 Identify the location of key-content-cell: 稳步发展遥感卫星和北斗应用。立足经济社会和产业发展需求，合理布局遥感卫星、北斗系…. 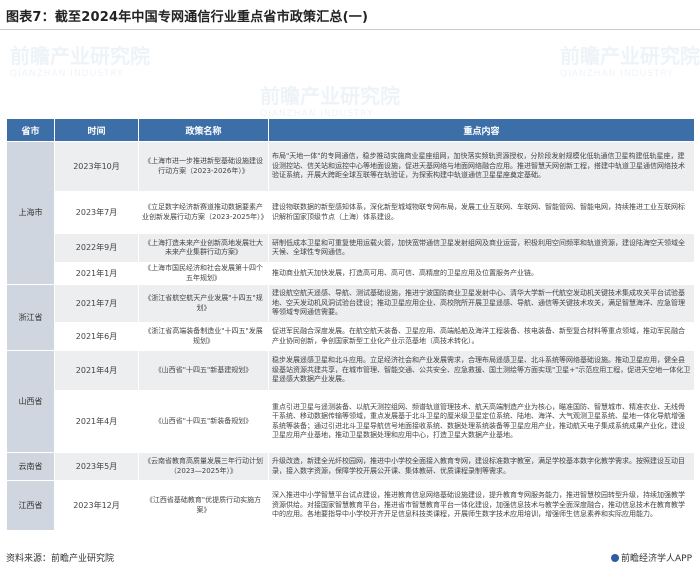
(481, 370).